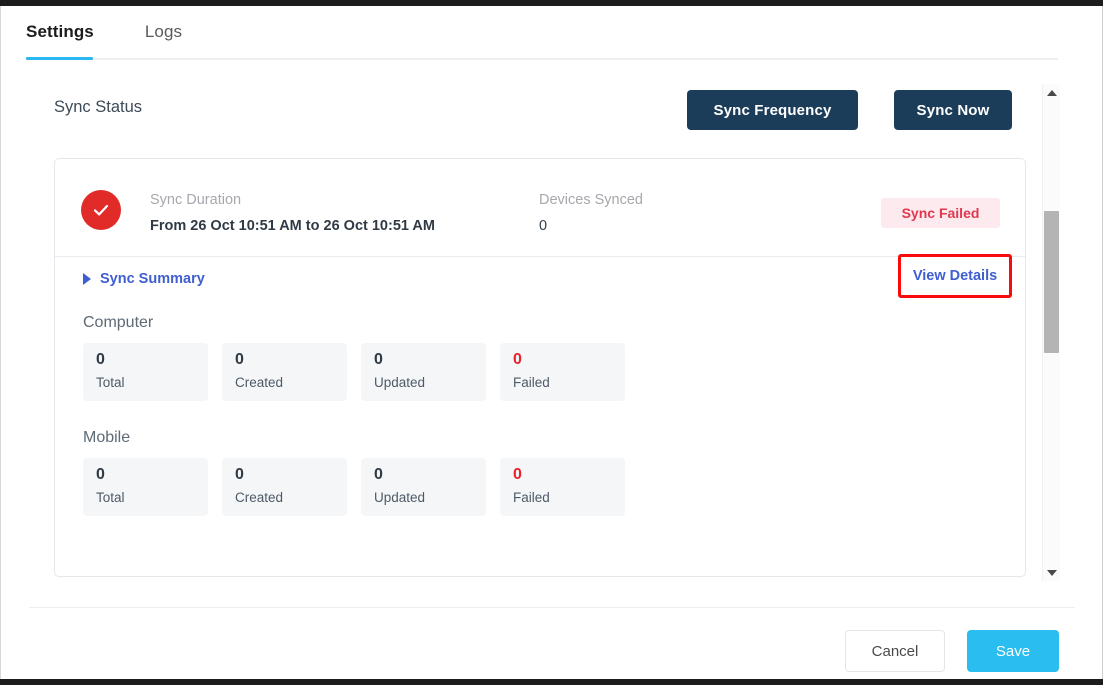 Image resolution: width=1103 pixels, height=685 pixels. What do you see at coordinates (87, 279) in the screenshot?
I see `caret-right-icon` at bounding box center [87, 279].